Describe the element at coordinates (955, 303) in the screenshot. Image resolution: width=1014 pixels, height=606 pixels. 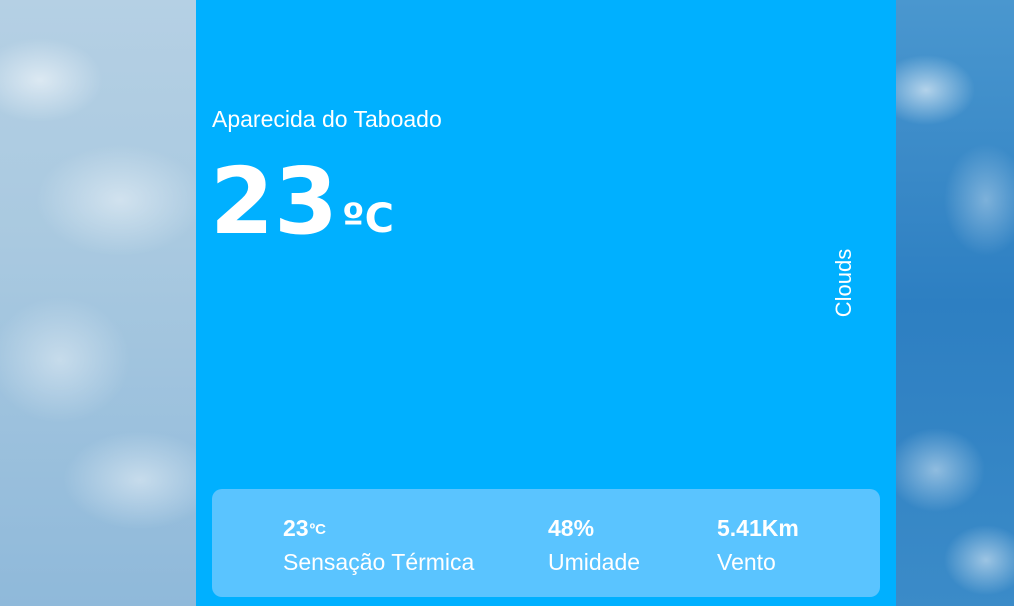
I see `background-sky-right` at that location.